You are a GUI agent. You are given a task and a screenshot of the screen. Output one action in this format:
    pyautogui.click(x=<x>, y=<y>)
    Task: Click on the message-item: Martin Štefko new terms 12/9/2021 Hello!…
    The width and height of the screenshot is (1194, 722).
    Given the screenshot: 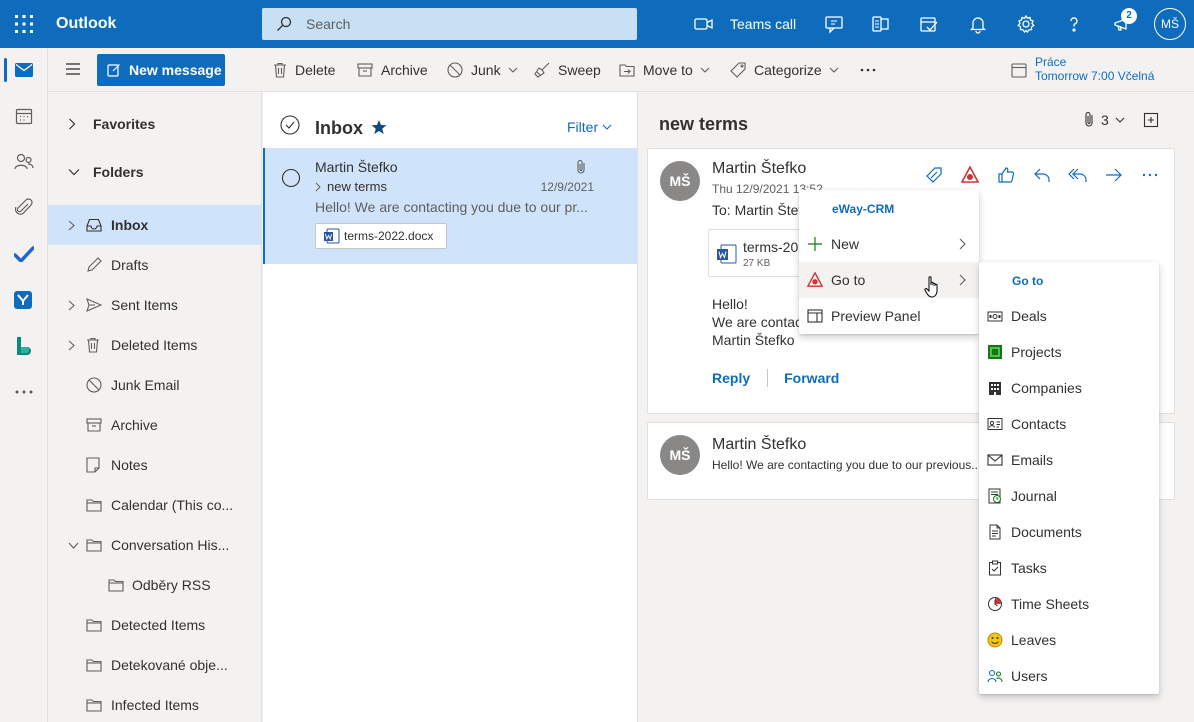 What is the action you would take?
    pyautogui.click(x=450, y=206)
    